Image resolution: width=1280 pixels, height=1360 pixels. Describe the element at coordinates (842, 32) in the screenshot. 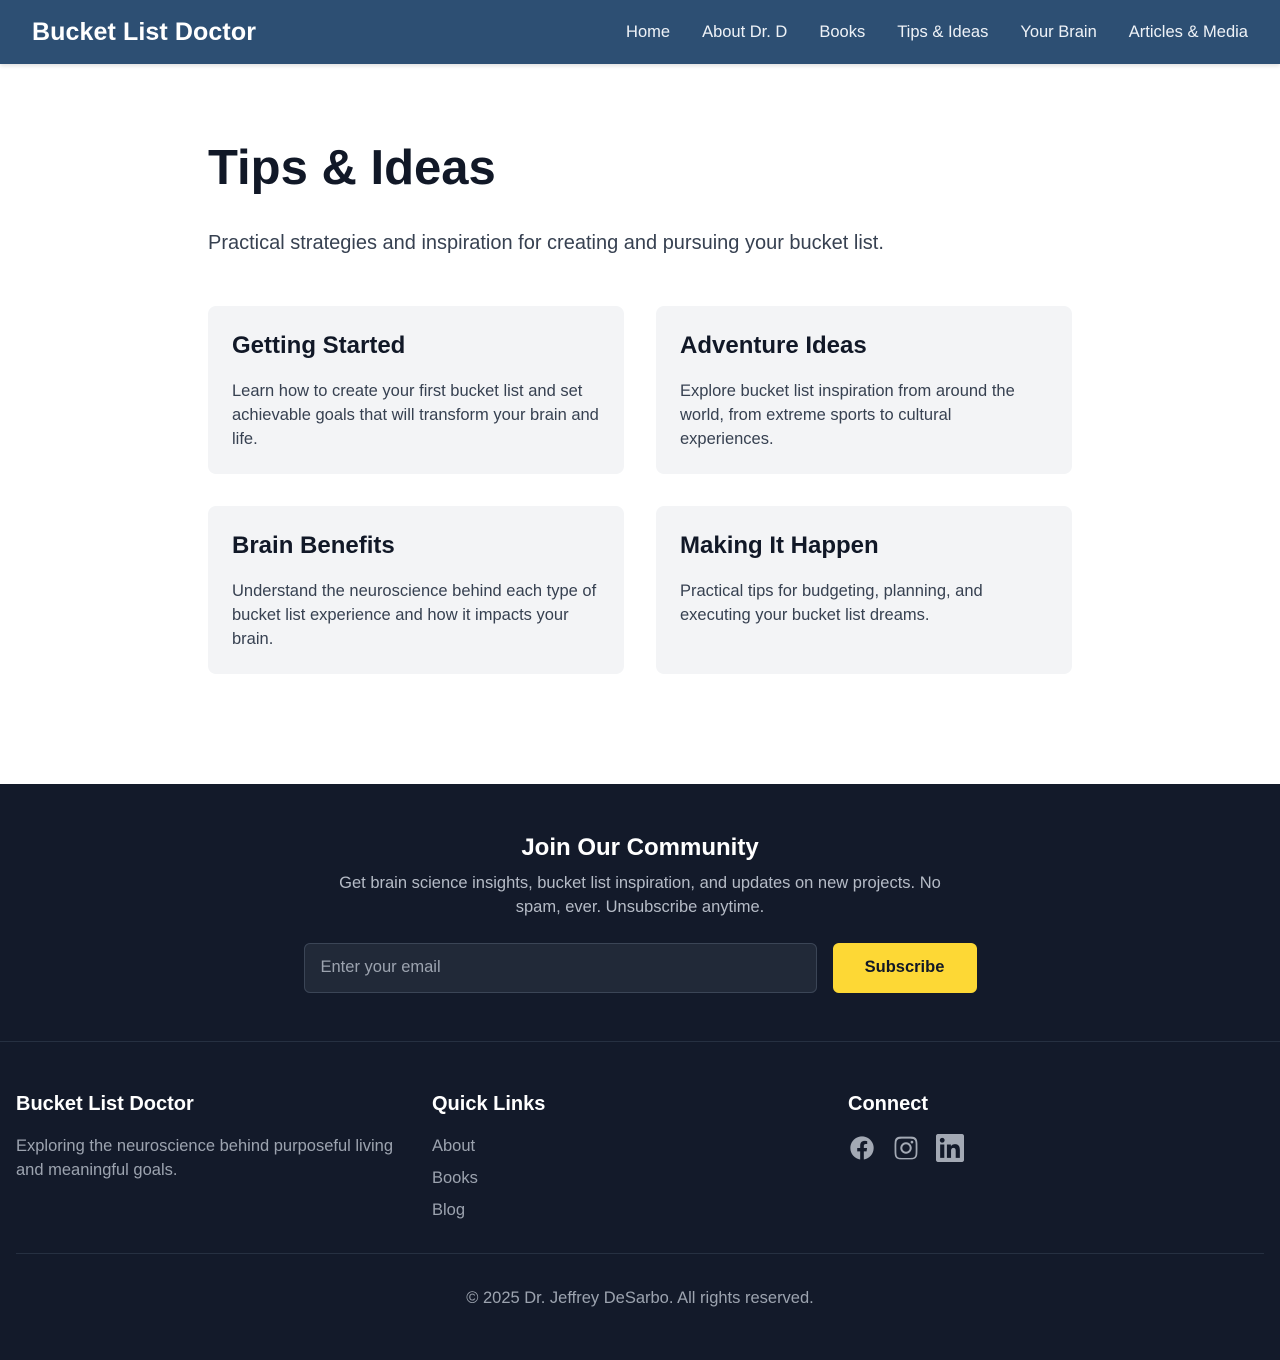

I see `nav-books: Books` at that location.